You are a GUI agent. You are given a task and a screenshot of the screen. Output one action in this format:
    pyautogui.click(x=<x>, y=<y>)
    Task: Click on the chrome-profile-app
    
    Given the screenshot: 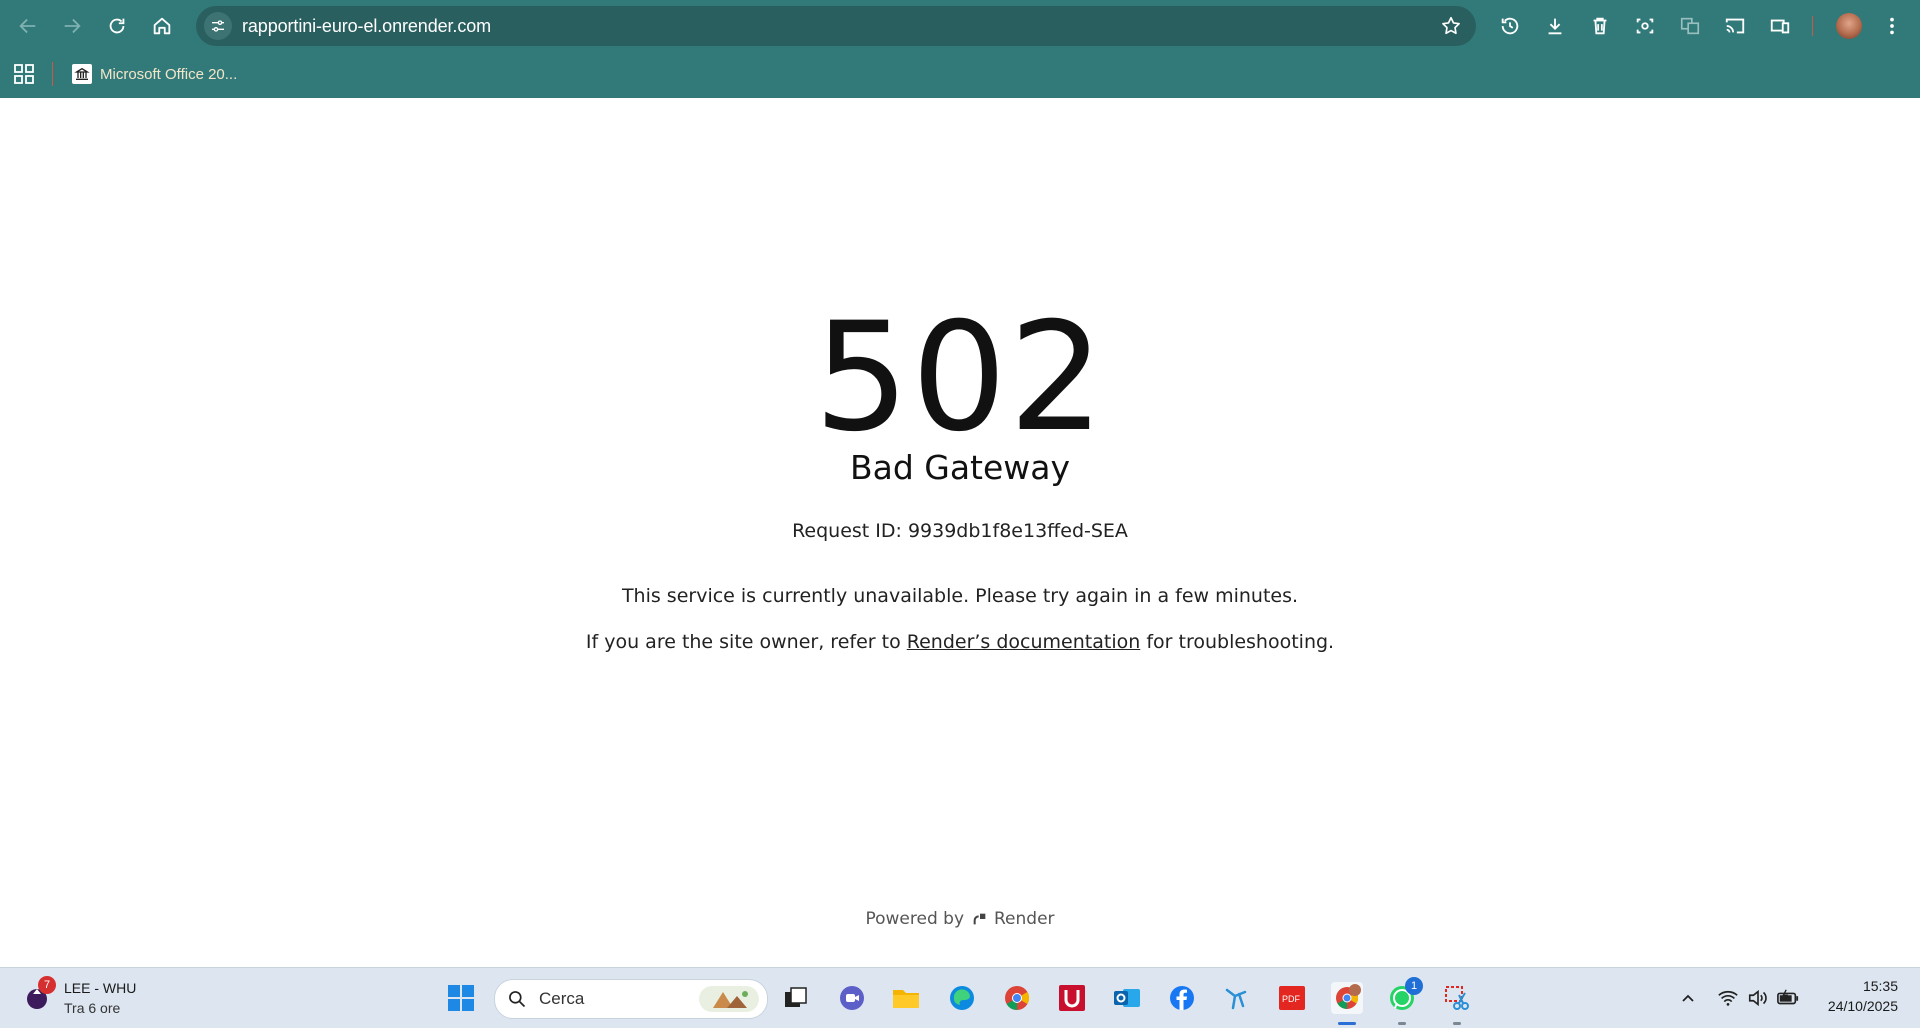 What is the action you would take?
    pyautogui.click(x=1347, y=998)
    